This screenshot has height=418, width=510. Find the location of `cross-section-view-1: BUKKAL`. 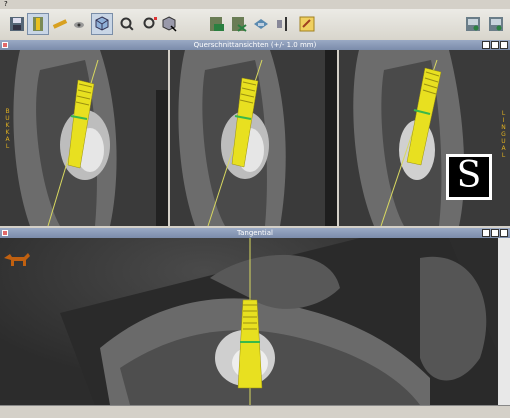

cross-section-view-1: BUKKAL is located at coordinates (84, 138).